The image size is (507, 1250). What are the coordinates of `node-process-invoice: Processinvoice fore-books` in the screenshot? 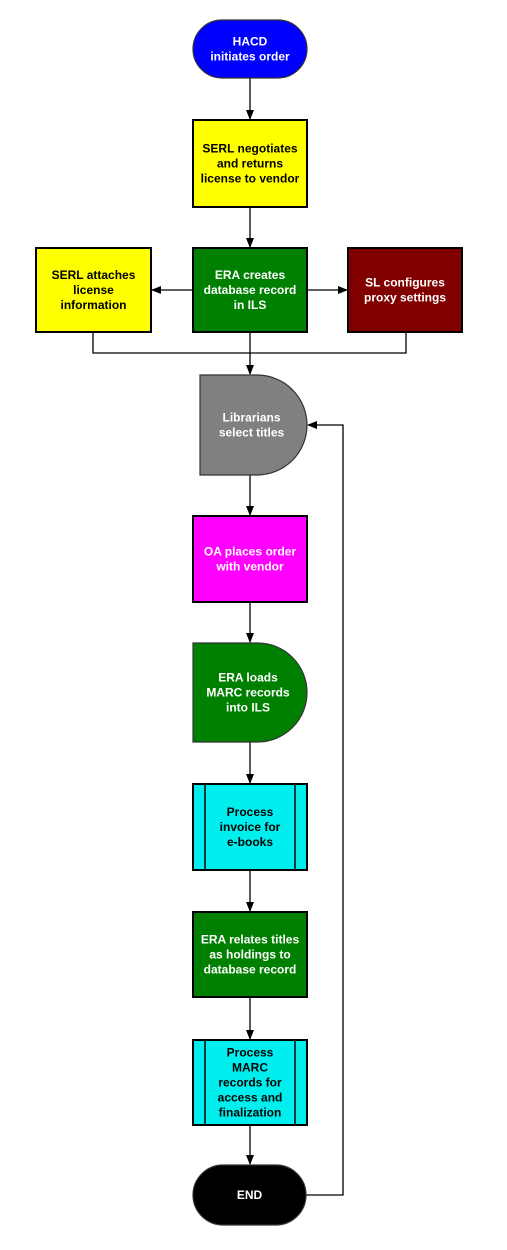 It's located at (250, 827).